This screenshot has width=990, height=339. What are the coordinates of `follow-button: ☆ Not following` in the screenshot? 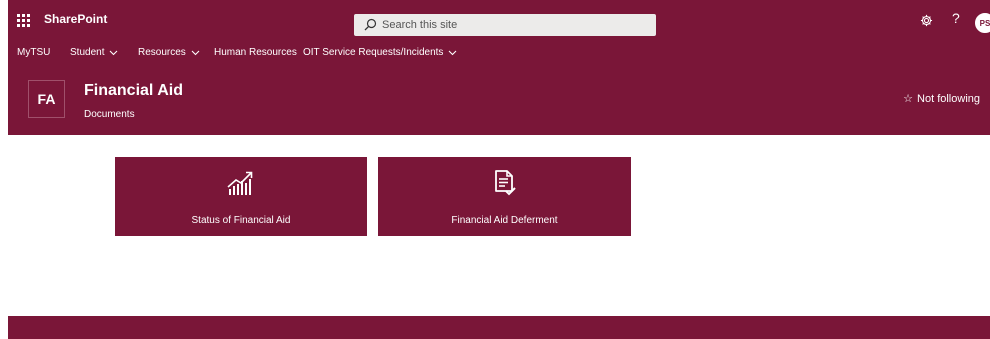 It's located at (941, 99).